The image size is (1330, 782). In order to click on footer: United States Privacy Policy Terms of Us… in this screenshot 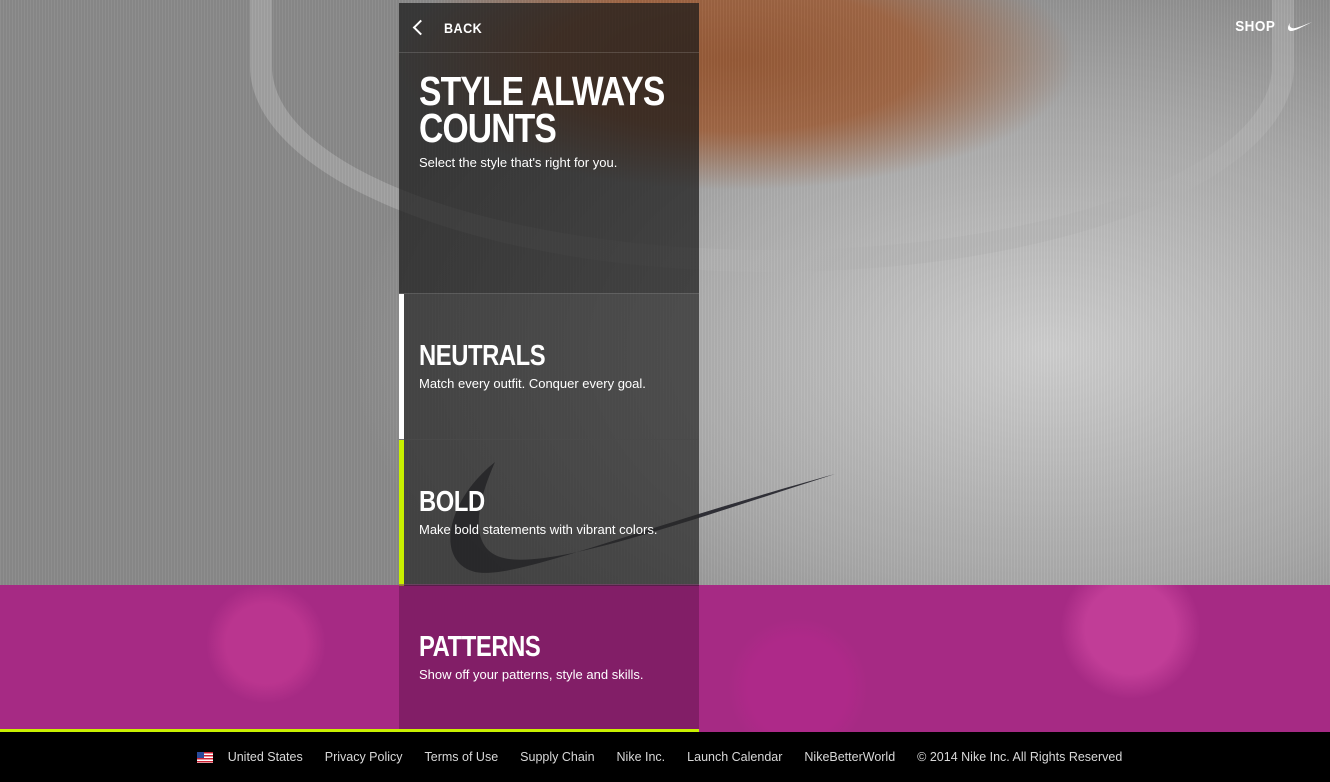, I will do `click(665, 757)`.